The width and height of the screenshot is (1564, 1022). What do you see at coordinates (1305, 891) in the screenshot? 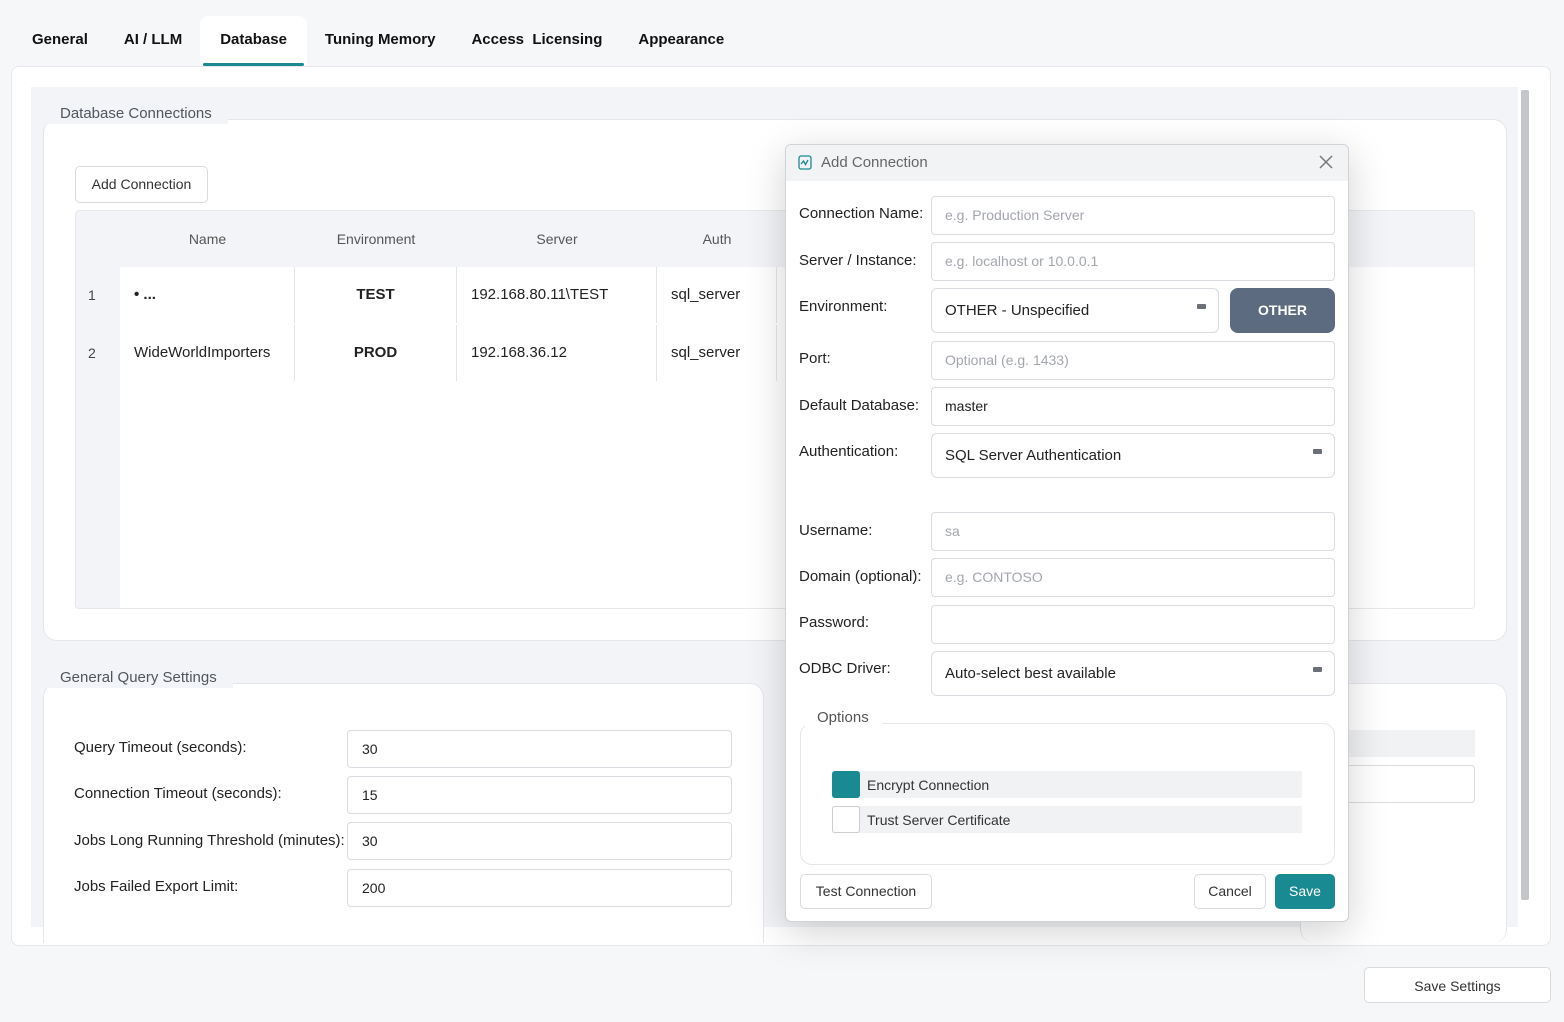
I see `save-button: Save` at bounding box center [1305, 891].